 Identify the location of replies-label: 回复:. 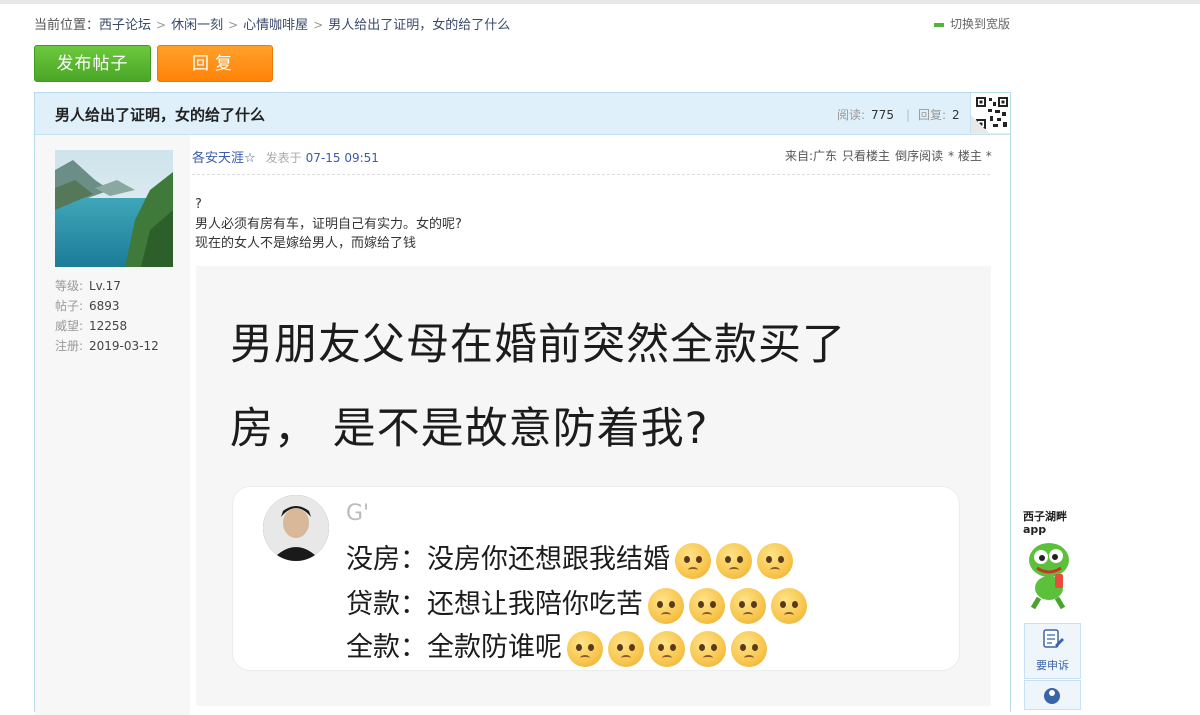
(932, 115).